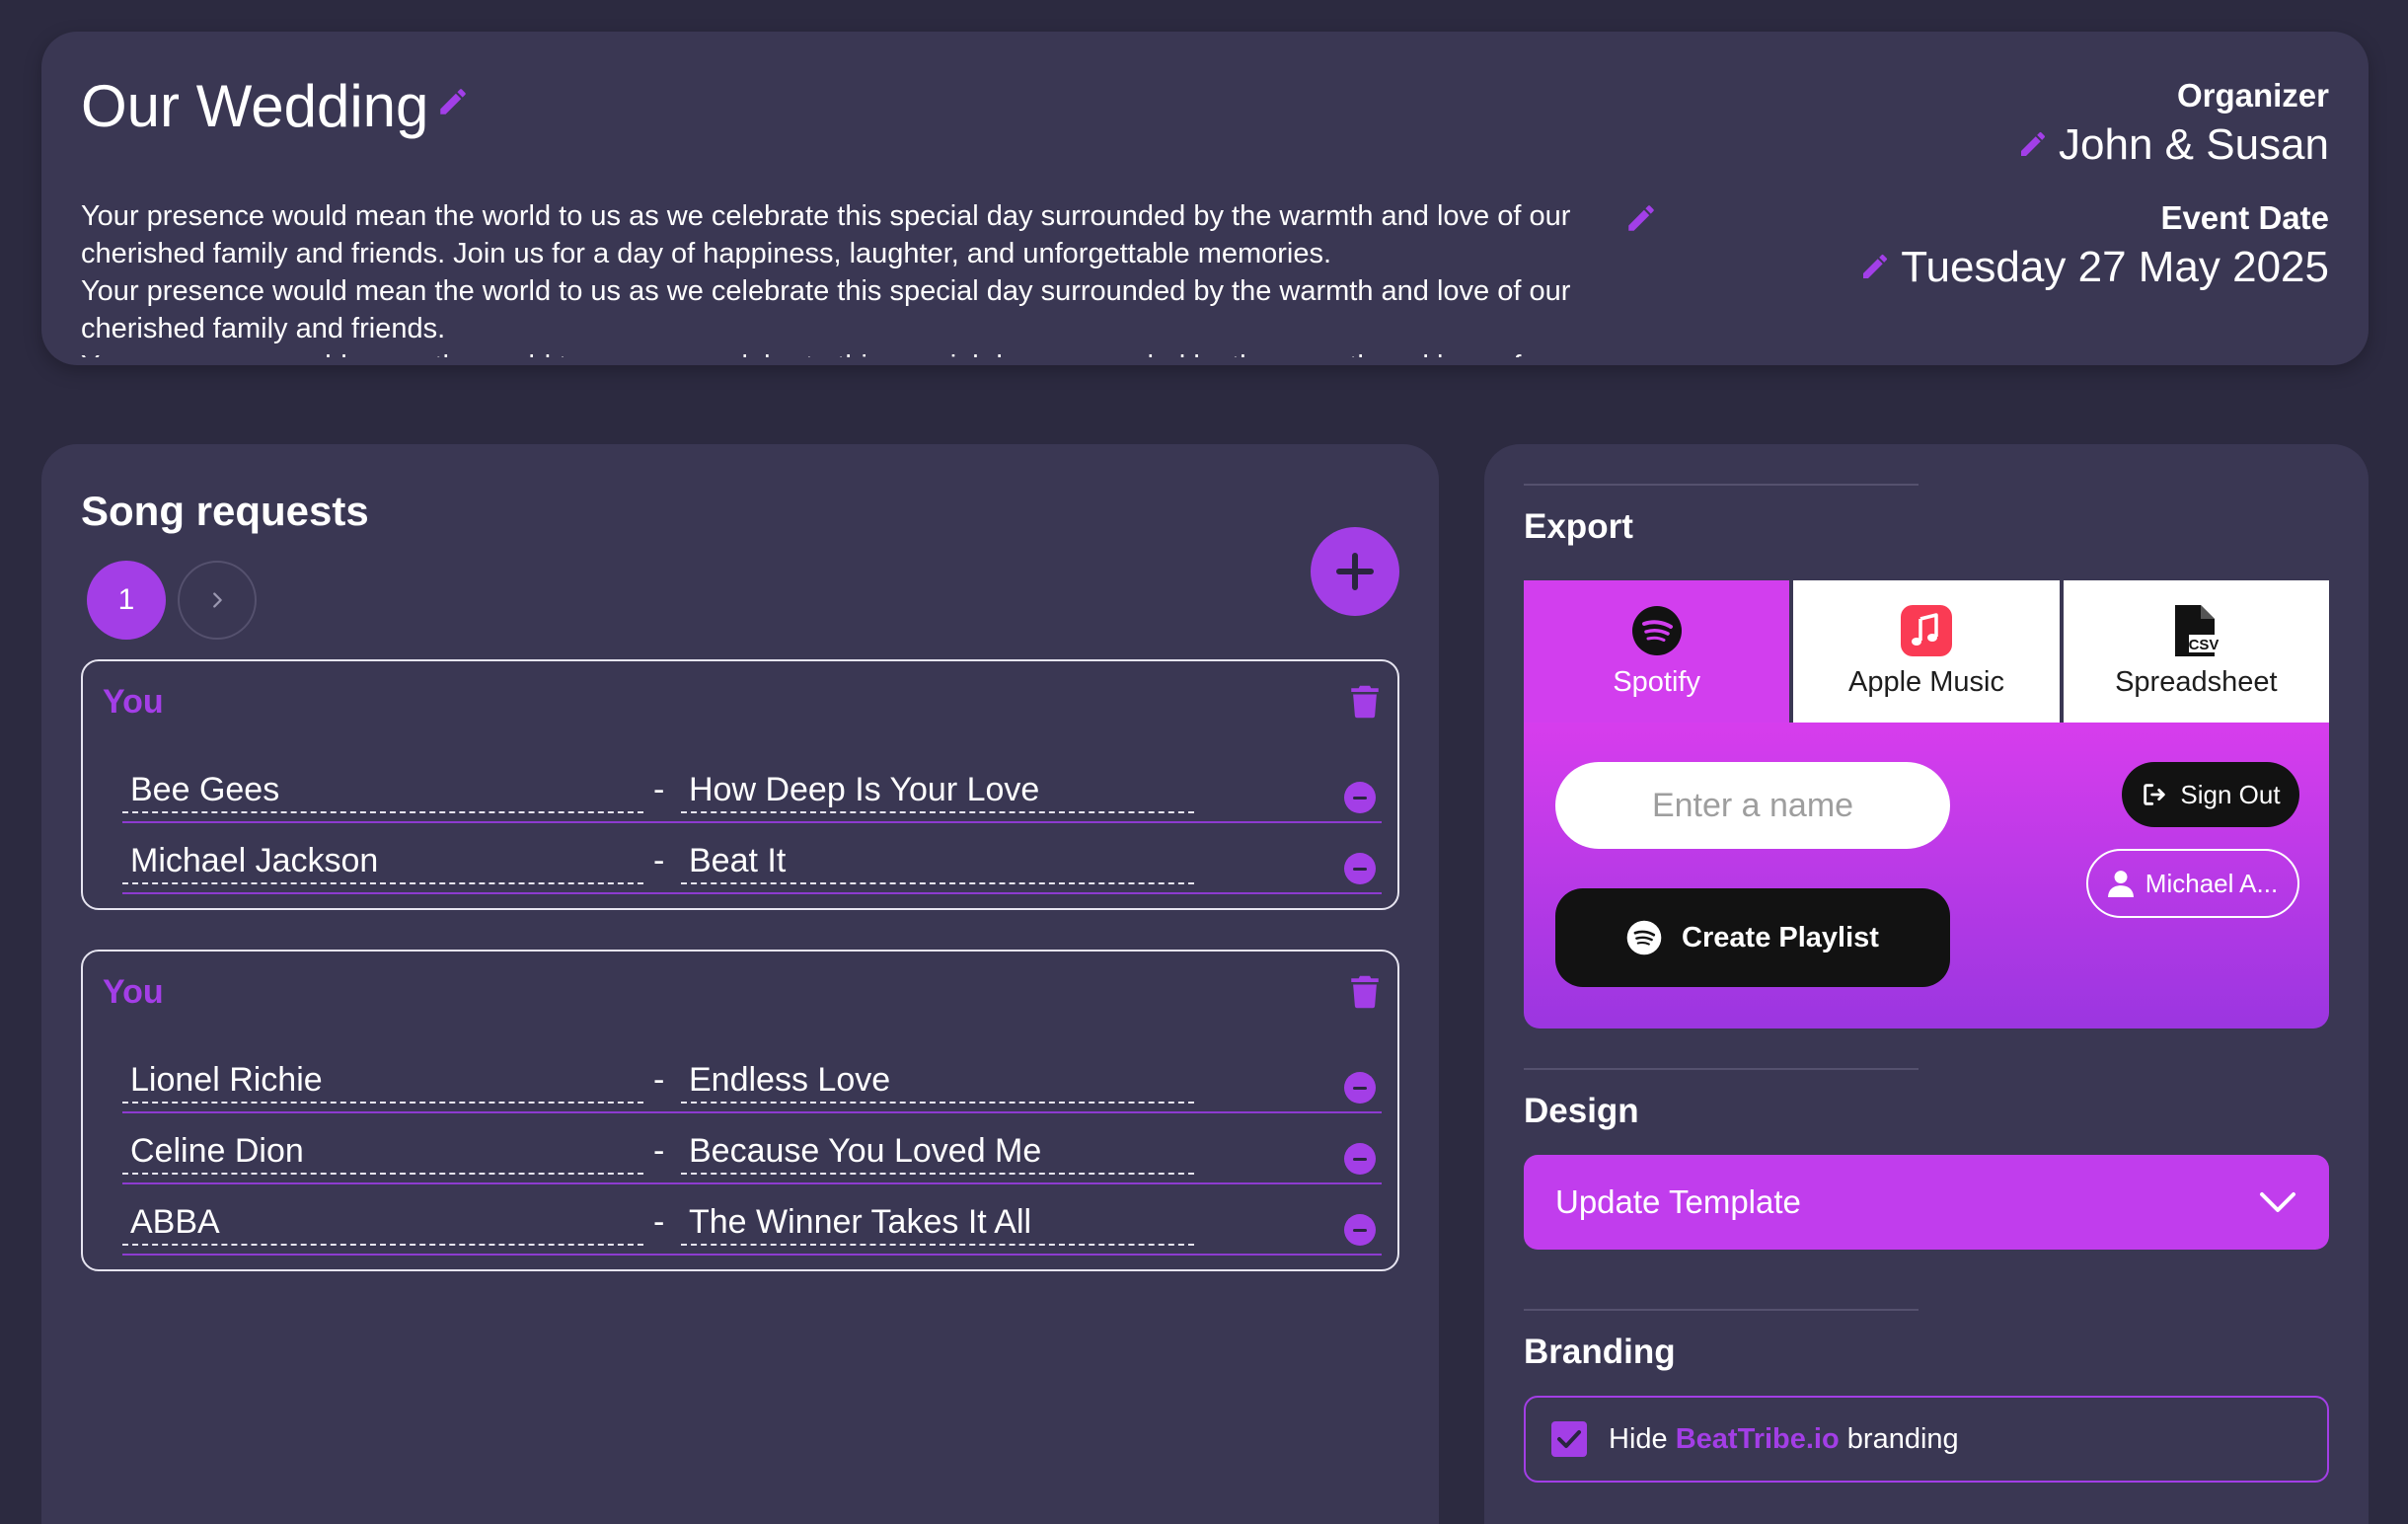 Image resolution: width=2408 pixels, height=1524 pixels. I want to click on edit-description-pencil-icon, so click(1641, 218).